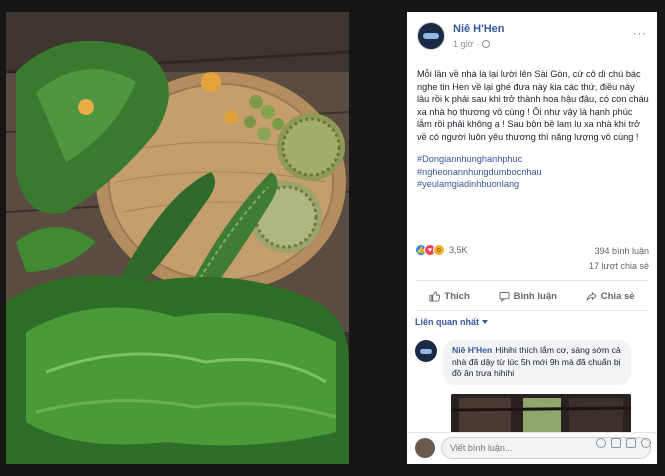  I want to click on post-actions: Thích Bình luận Chia sẻ, so click(532, 296).